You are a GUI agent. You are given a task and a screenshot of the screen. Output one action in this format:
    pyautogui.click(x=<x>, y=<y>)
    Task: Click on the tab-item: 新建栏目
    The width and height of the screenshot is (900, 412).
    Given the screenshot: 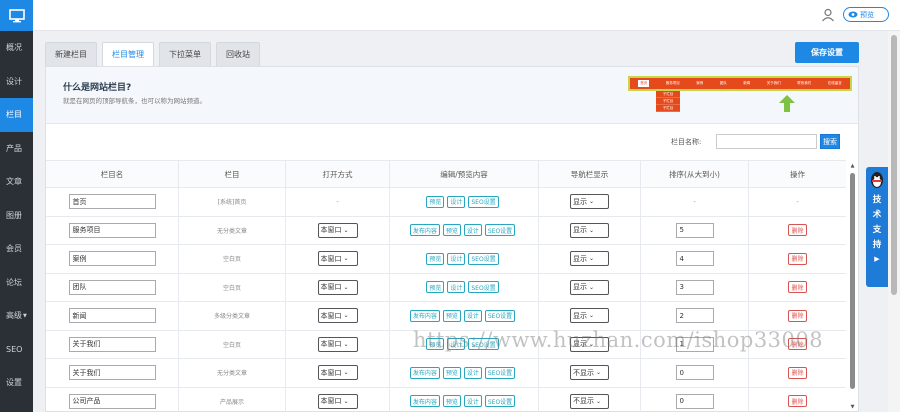 What is the action you would take?
    pyautogui.click(x=71, y=54)
    